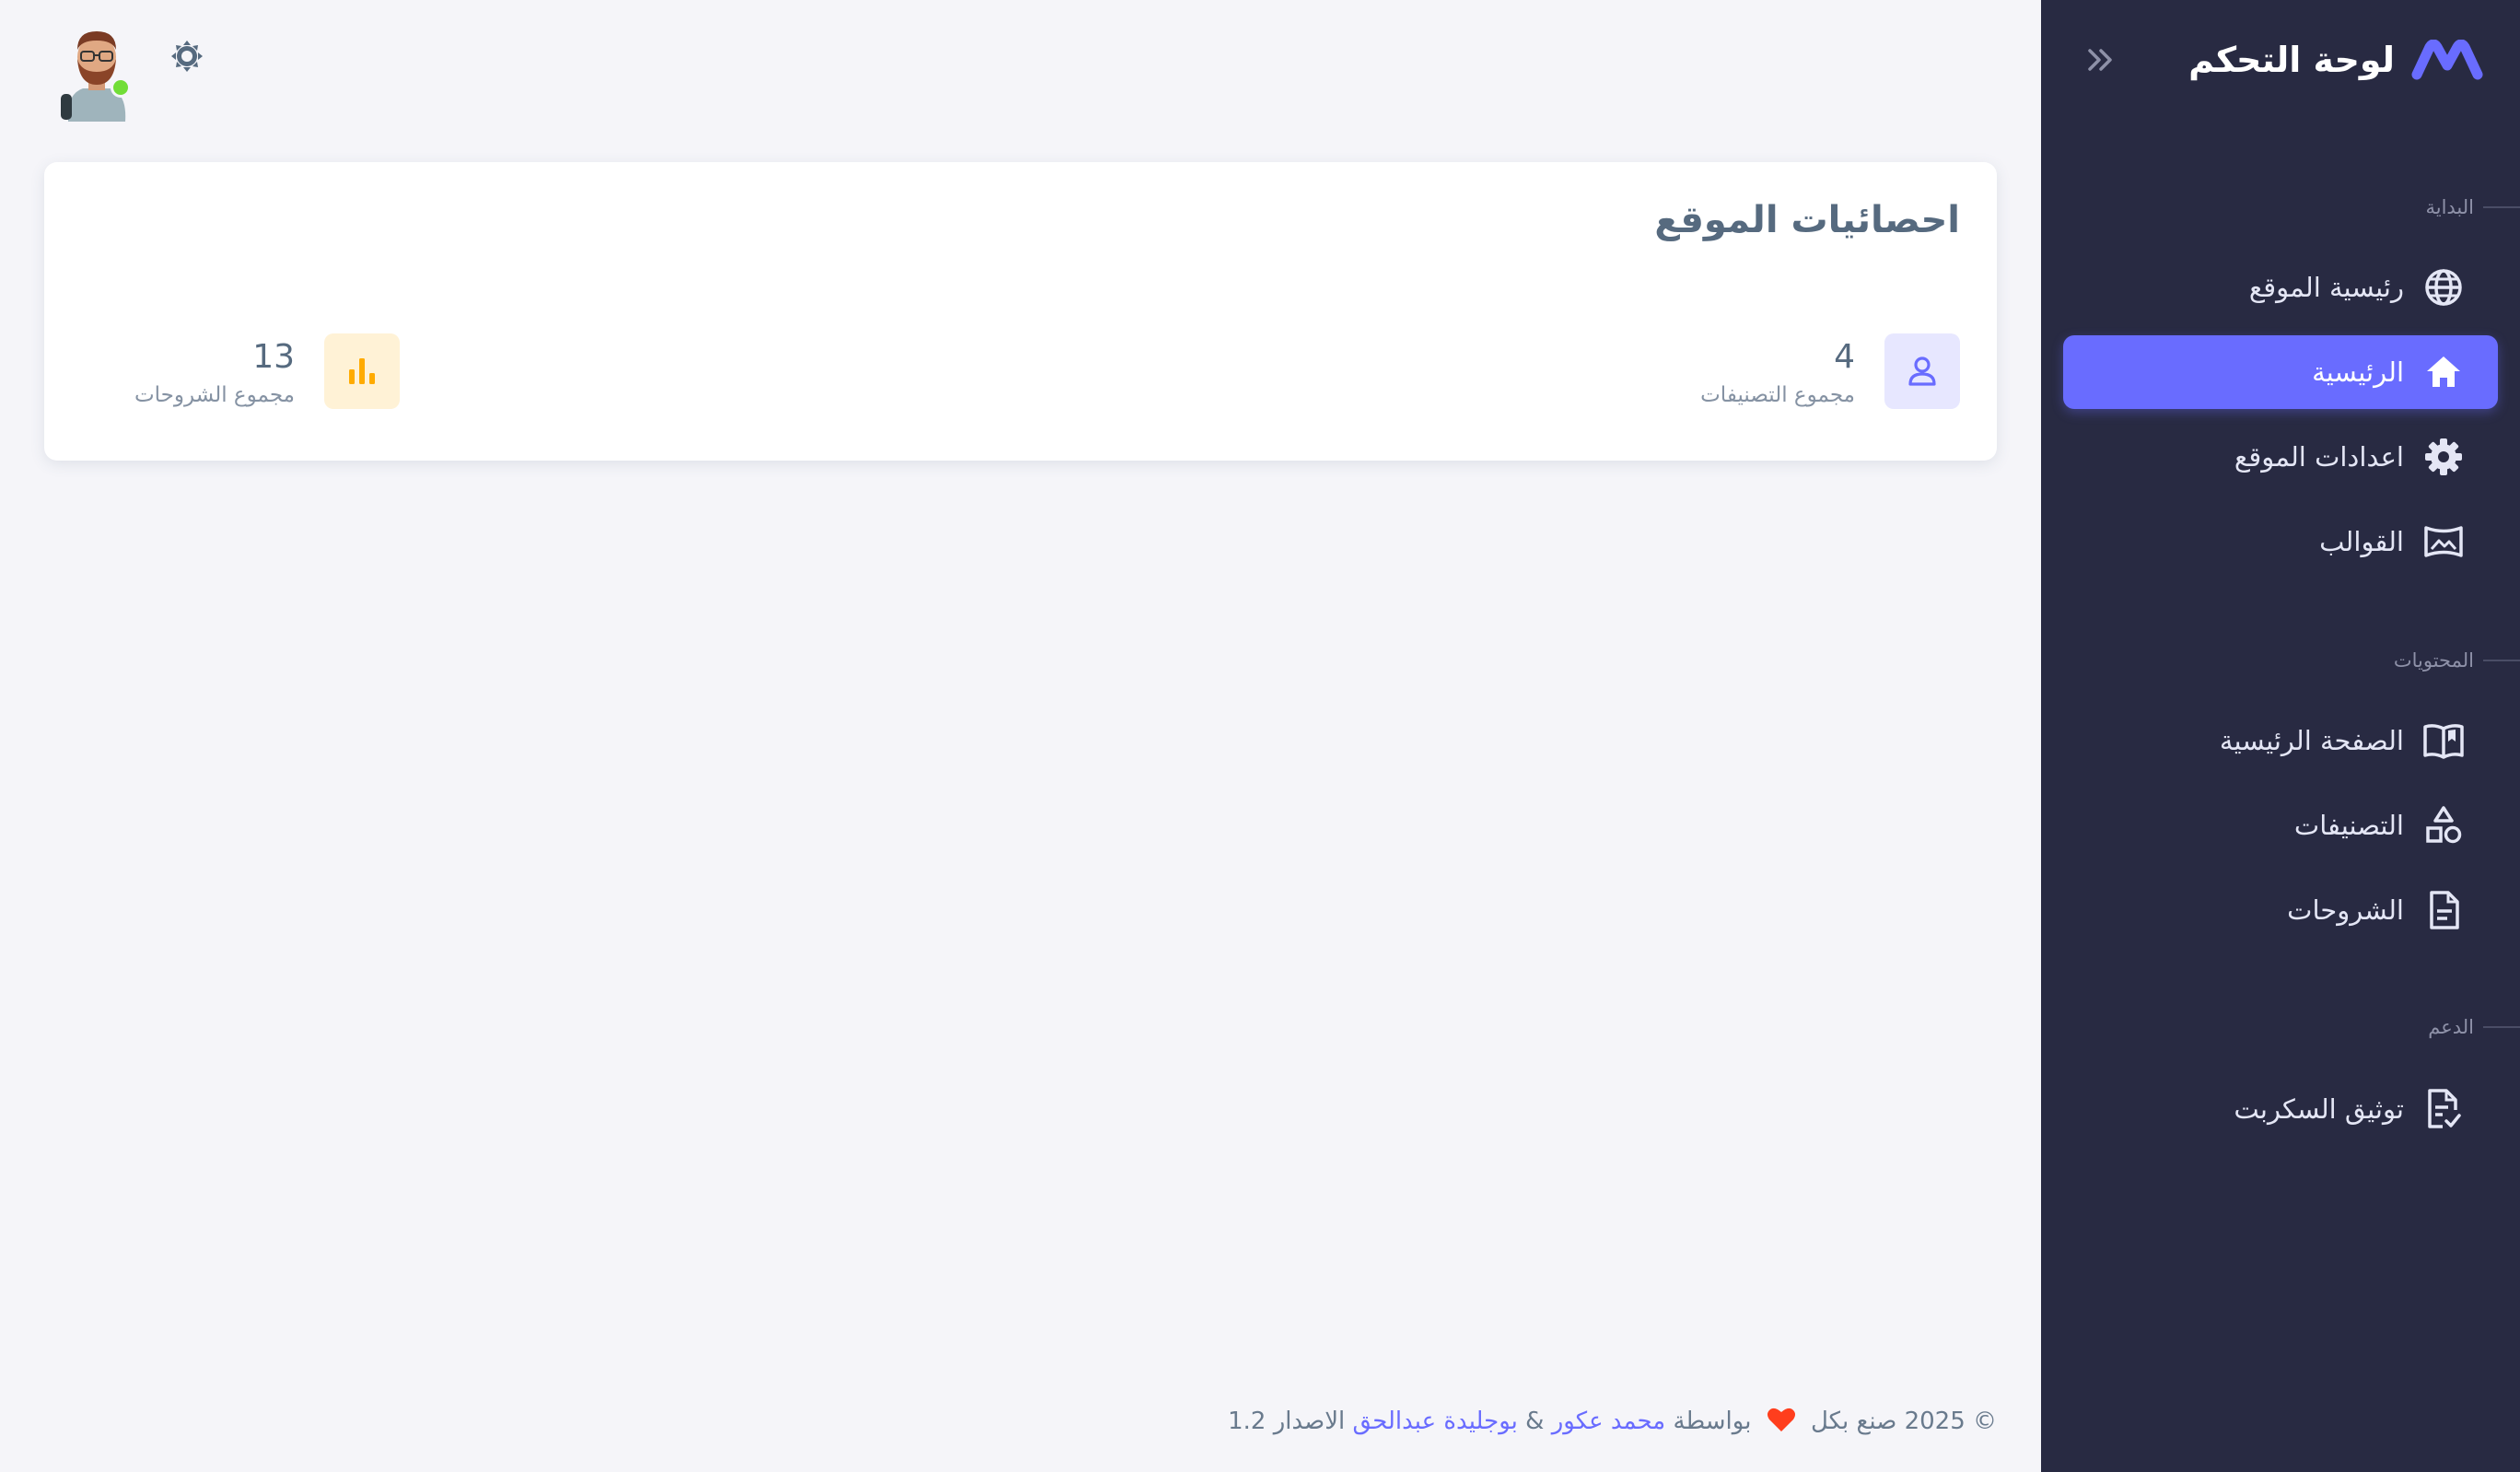 The width and height of the screenshot is (2520, 1472). Describe the element at coordinates (2443, 541) in the screenshot. I see `image-frame-icon` at that location.